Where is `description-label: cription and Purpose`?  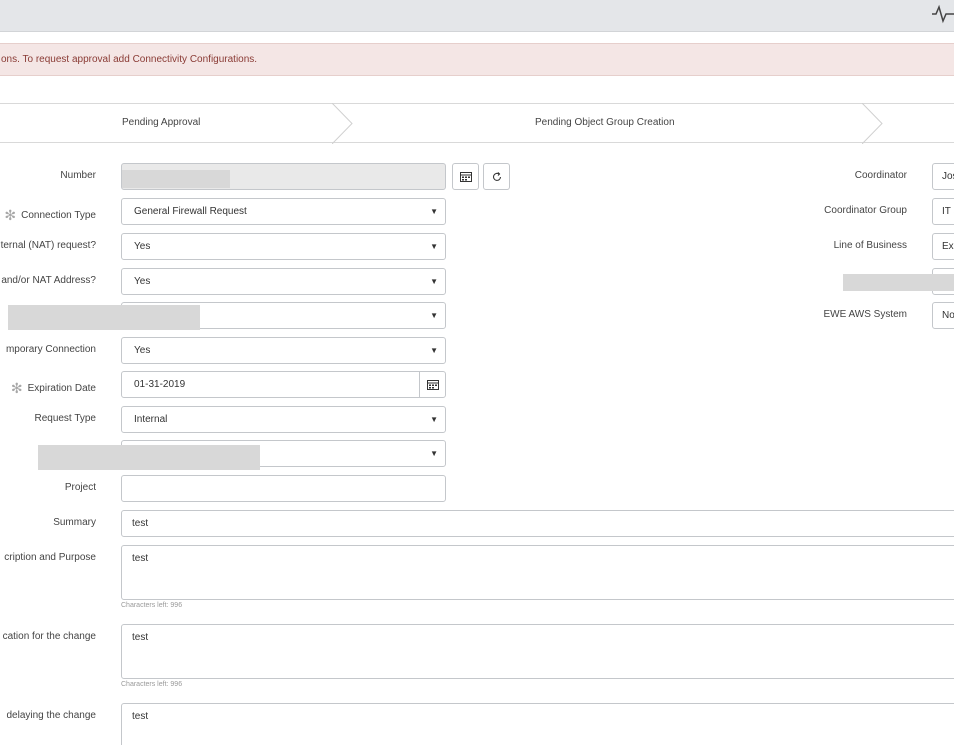
description-label: cription and Purpose is located at coordinates (50, 557).